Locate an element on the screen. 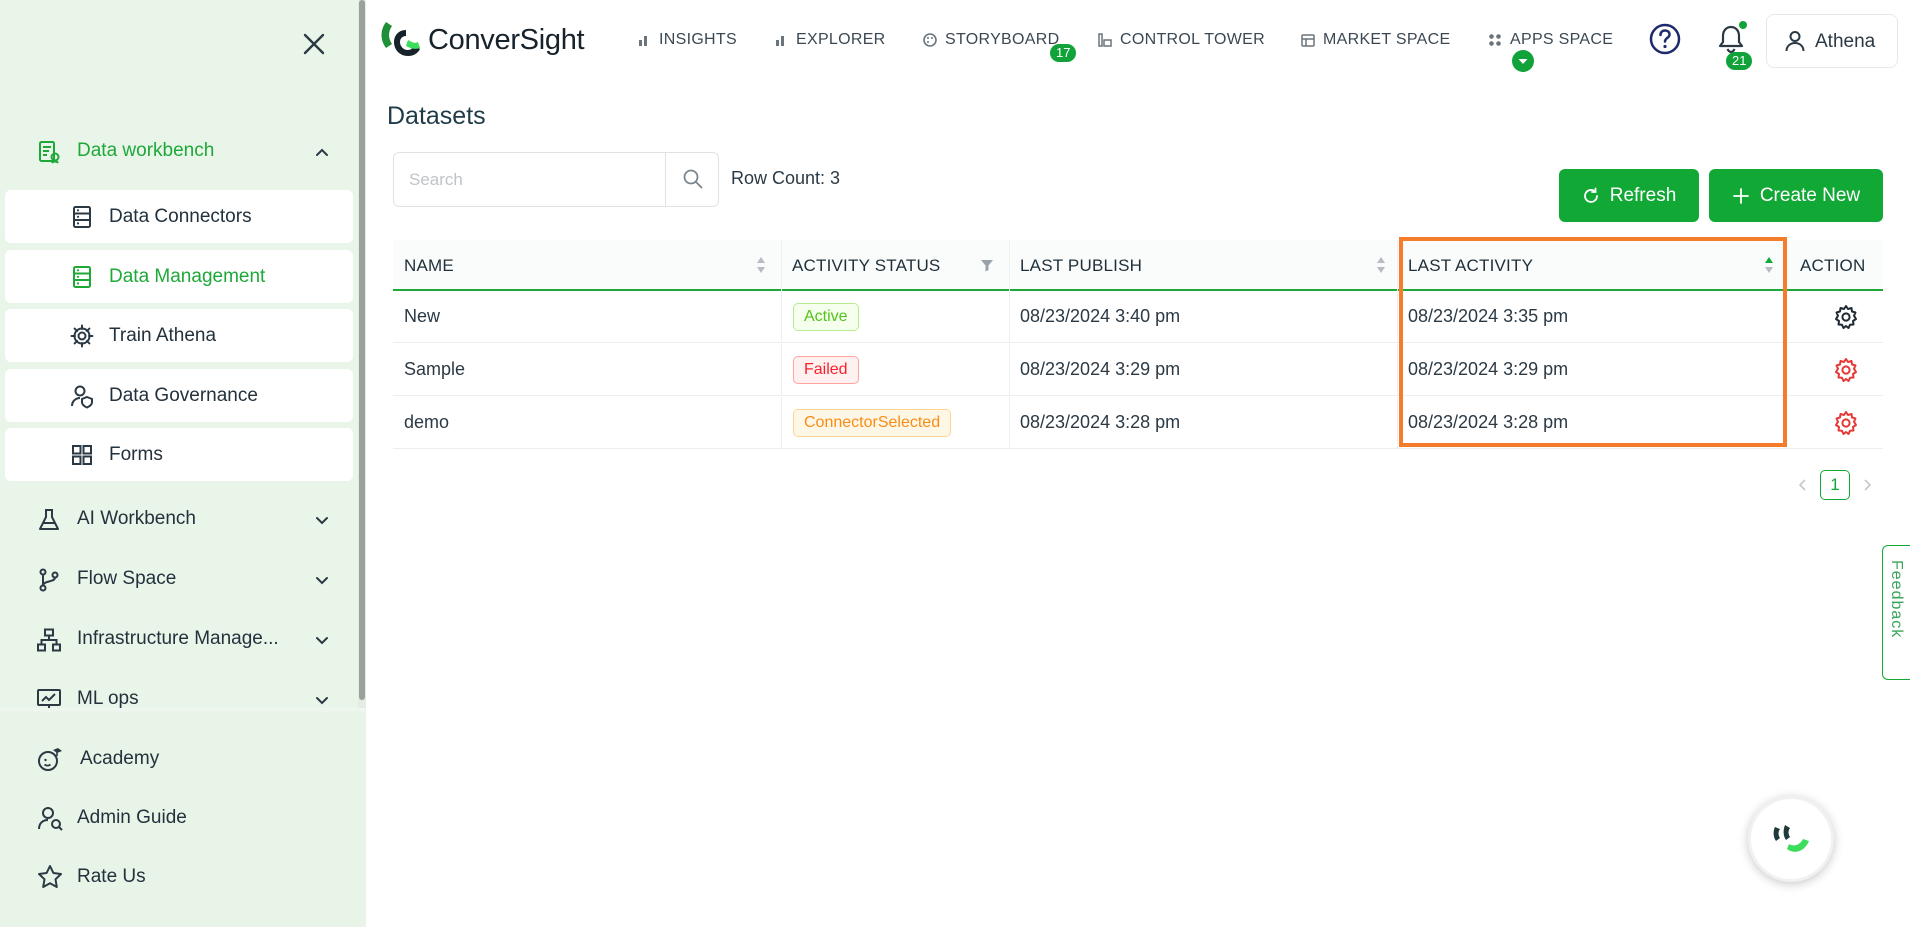 The height and width of the screenshot is (927, 1910). refresh-label: Refresh is located at coordinates (1643, 195).